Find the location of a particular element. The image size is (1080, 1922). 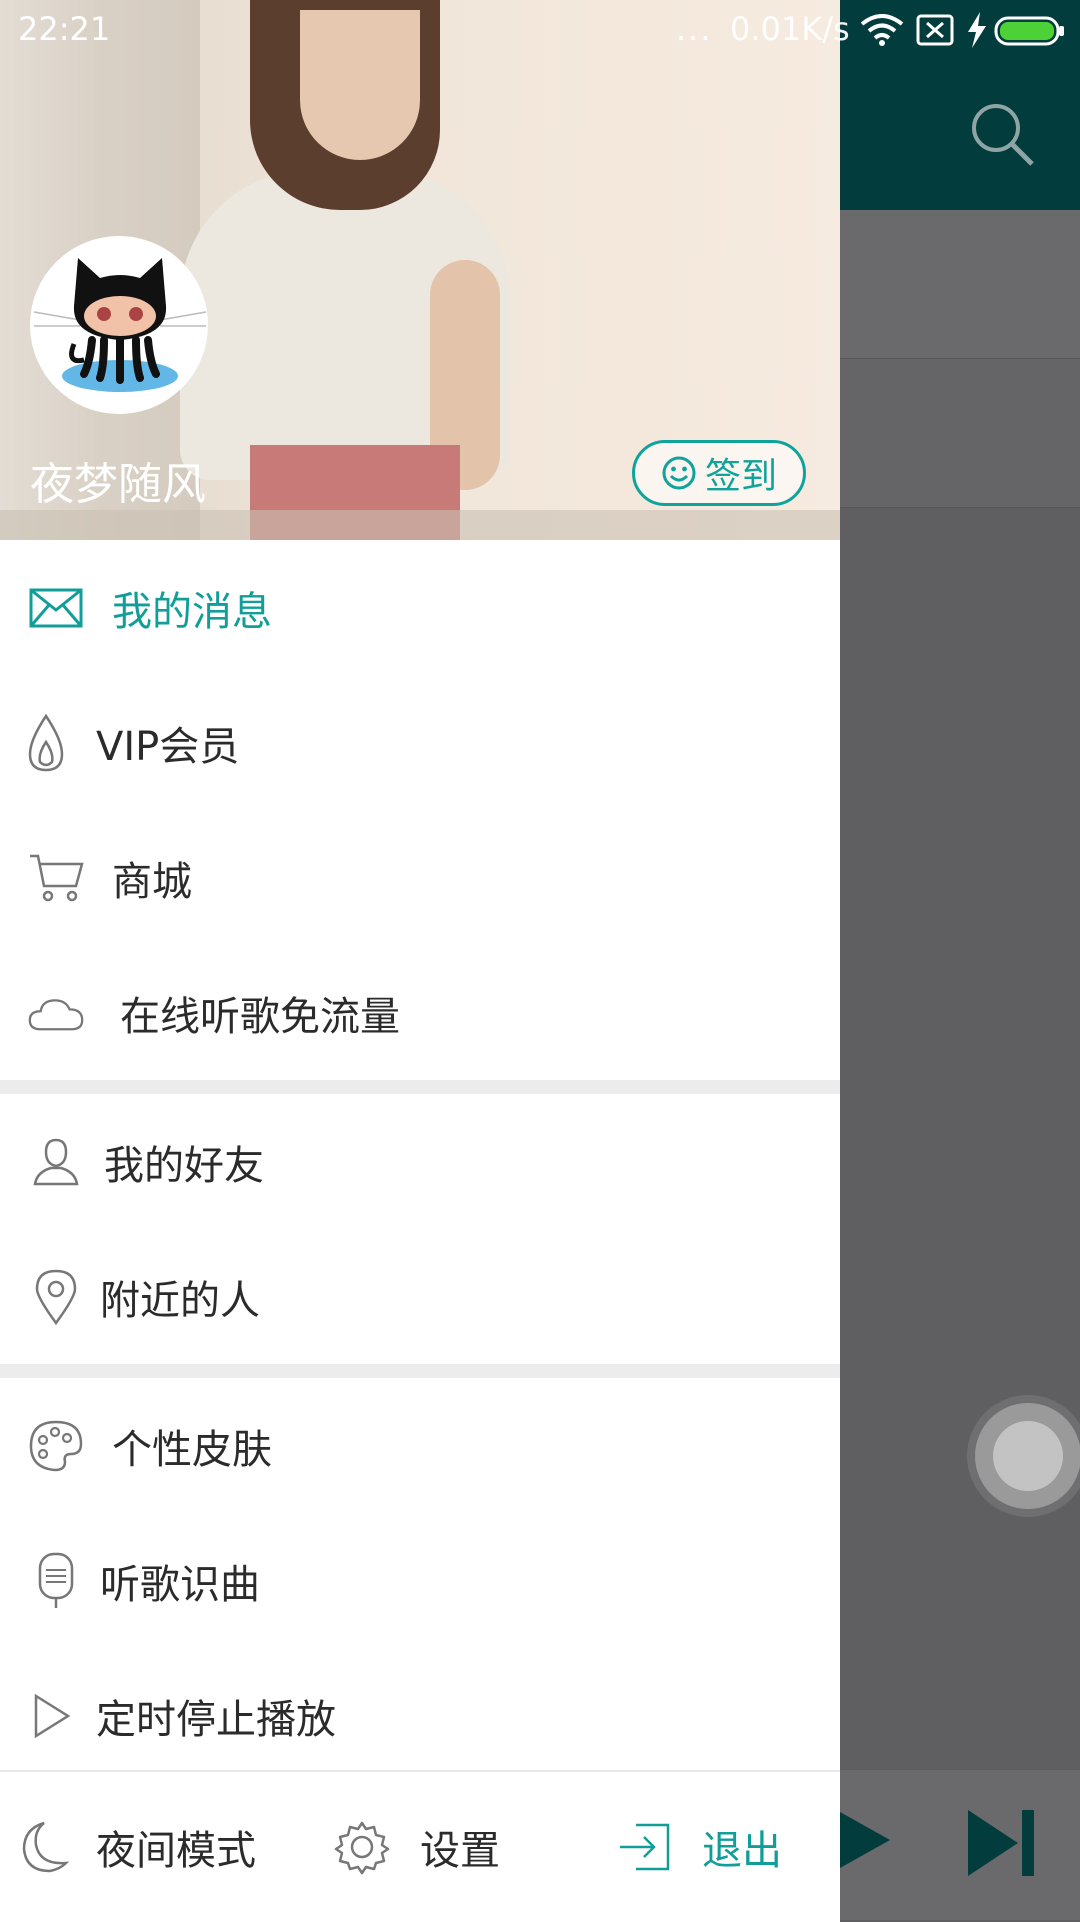

cart-icon is located at coordinates (56, 878).